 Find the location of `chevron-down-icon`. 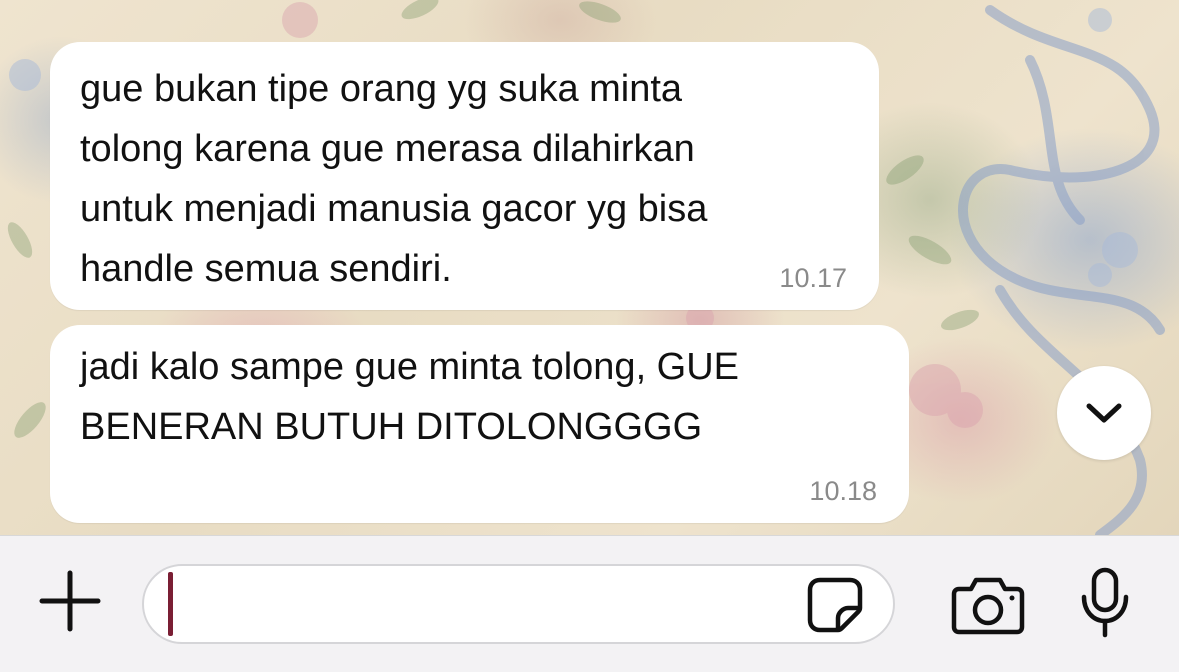

chevron-down-icon is located at coordinates (1104, 413).